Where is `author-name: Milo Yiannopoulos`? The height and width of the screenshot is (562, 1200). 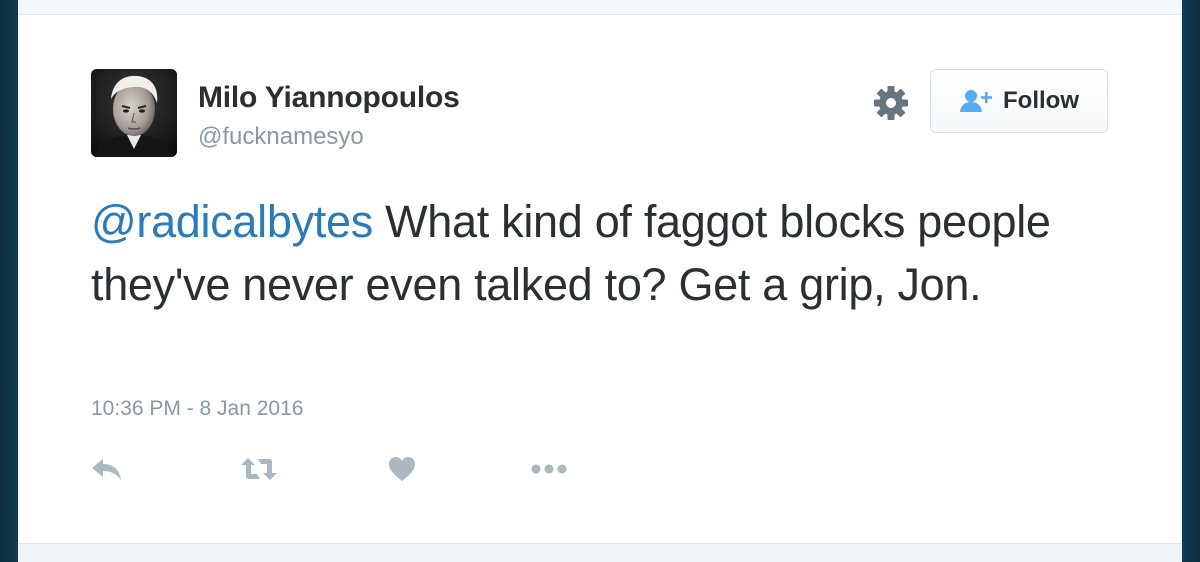 author-name: Milo Yiannopoulos is located at coordinates (329, 98).